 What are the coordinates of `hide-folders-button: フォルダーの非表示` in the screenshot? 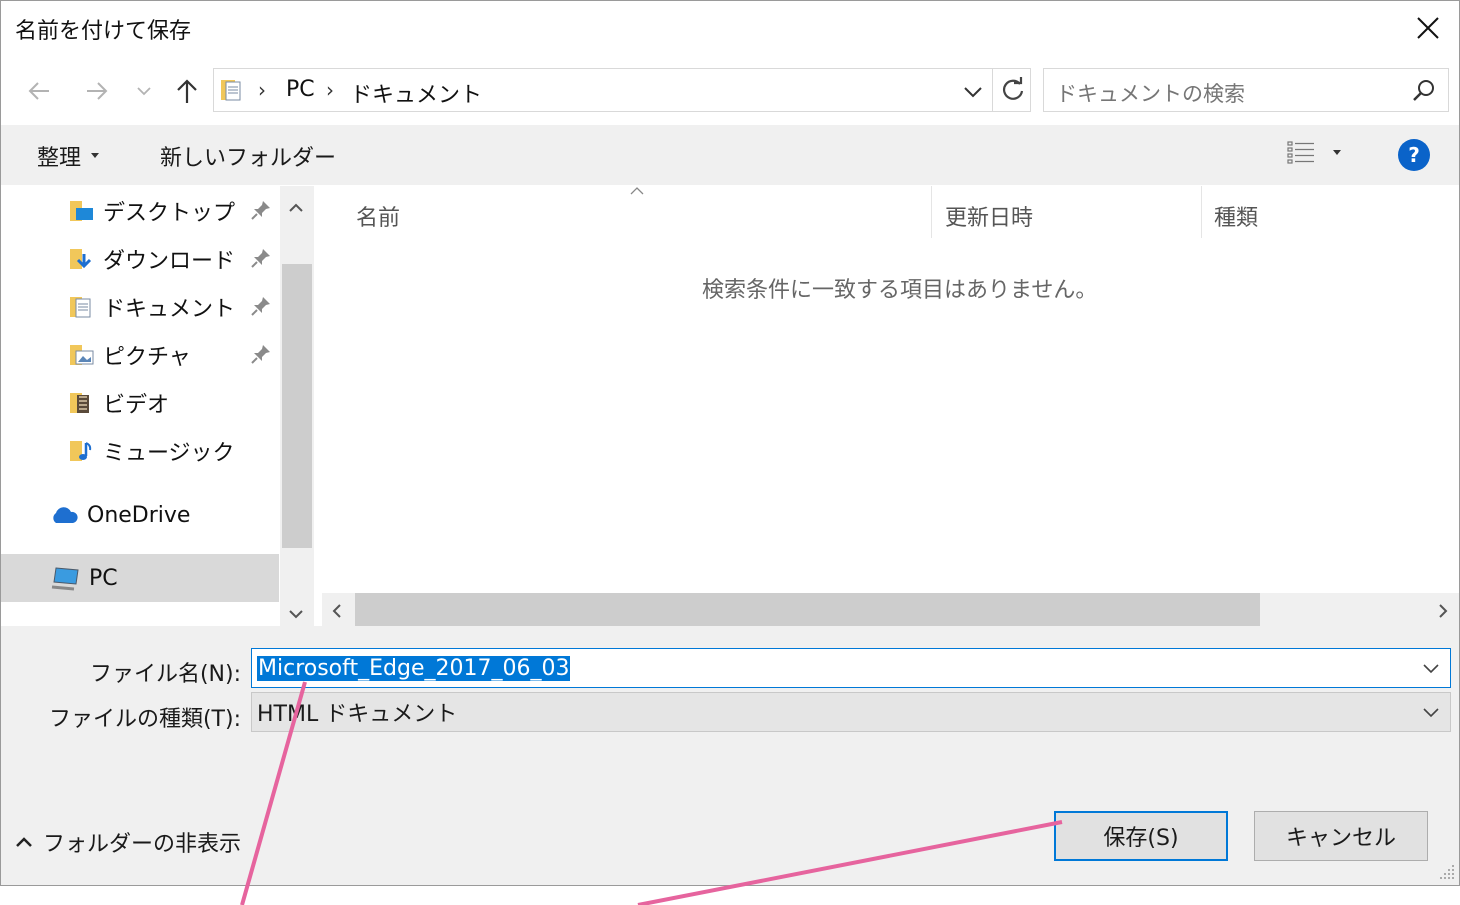 It's located at (128, 842).